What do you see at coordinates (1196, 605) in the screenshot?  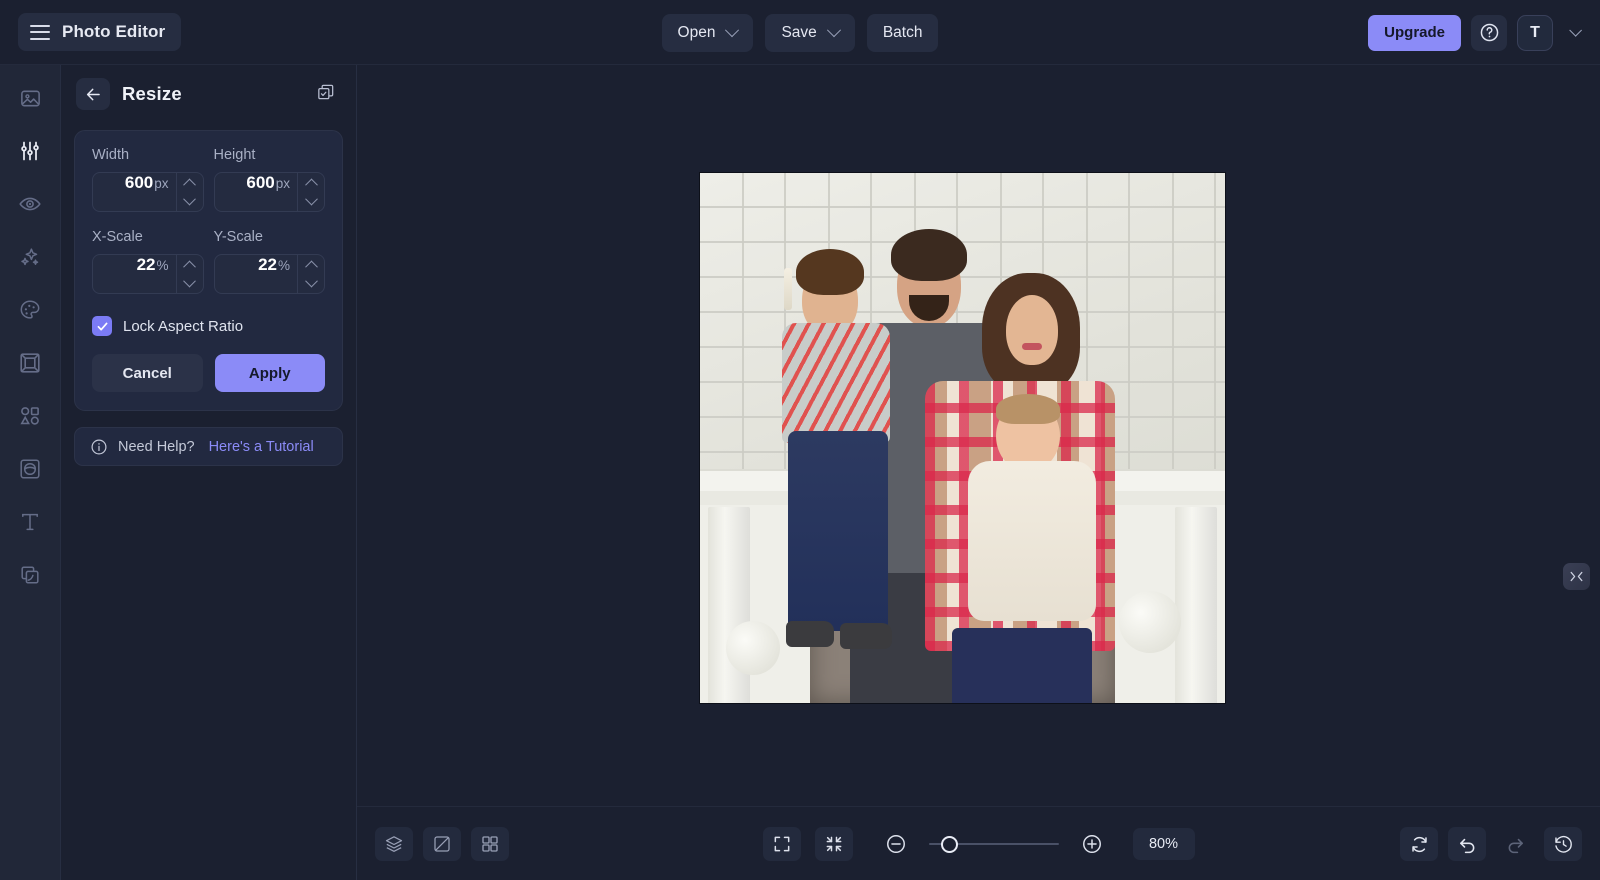 I see `photo-mantel-column-right` at bounding box center [1196, 605].